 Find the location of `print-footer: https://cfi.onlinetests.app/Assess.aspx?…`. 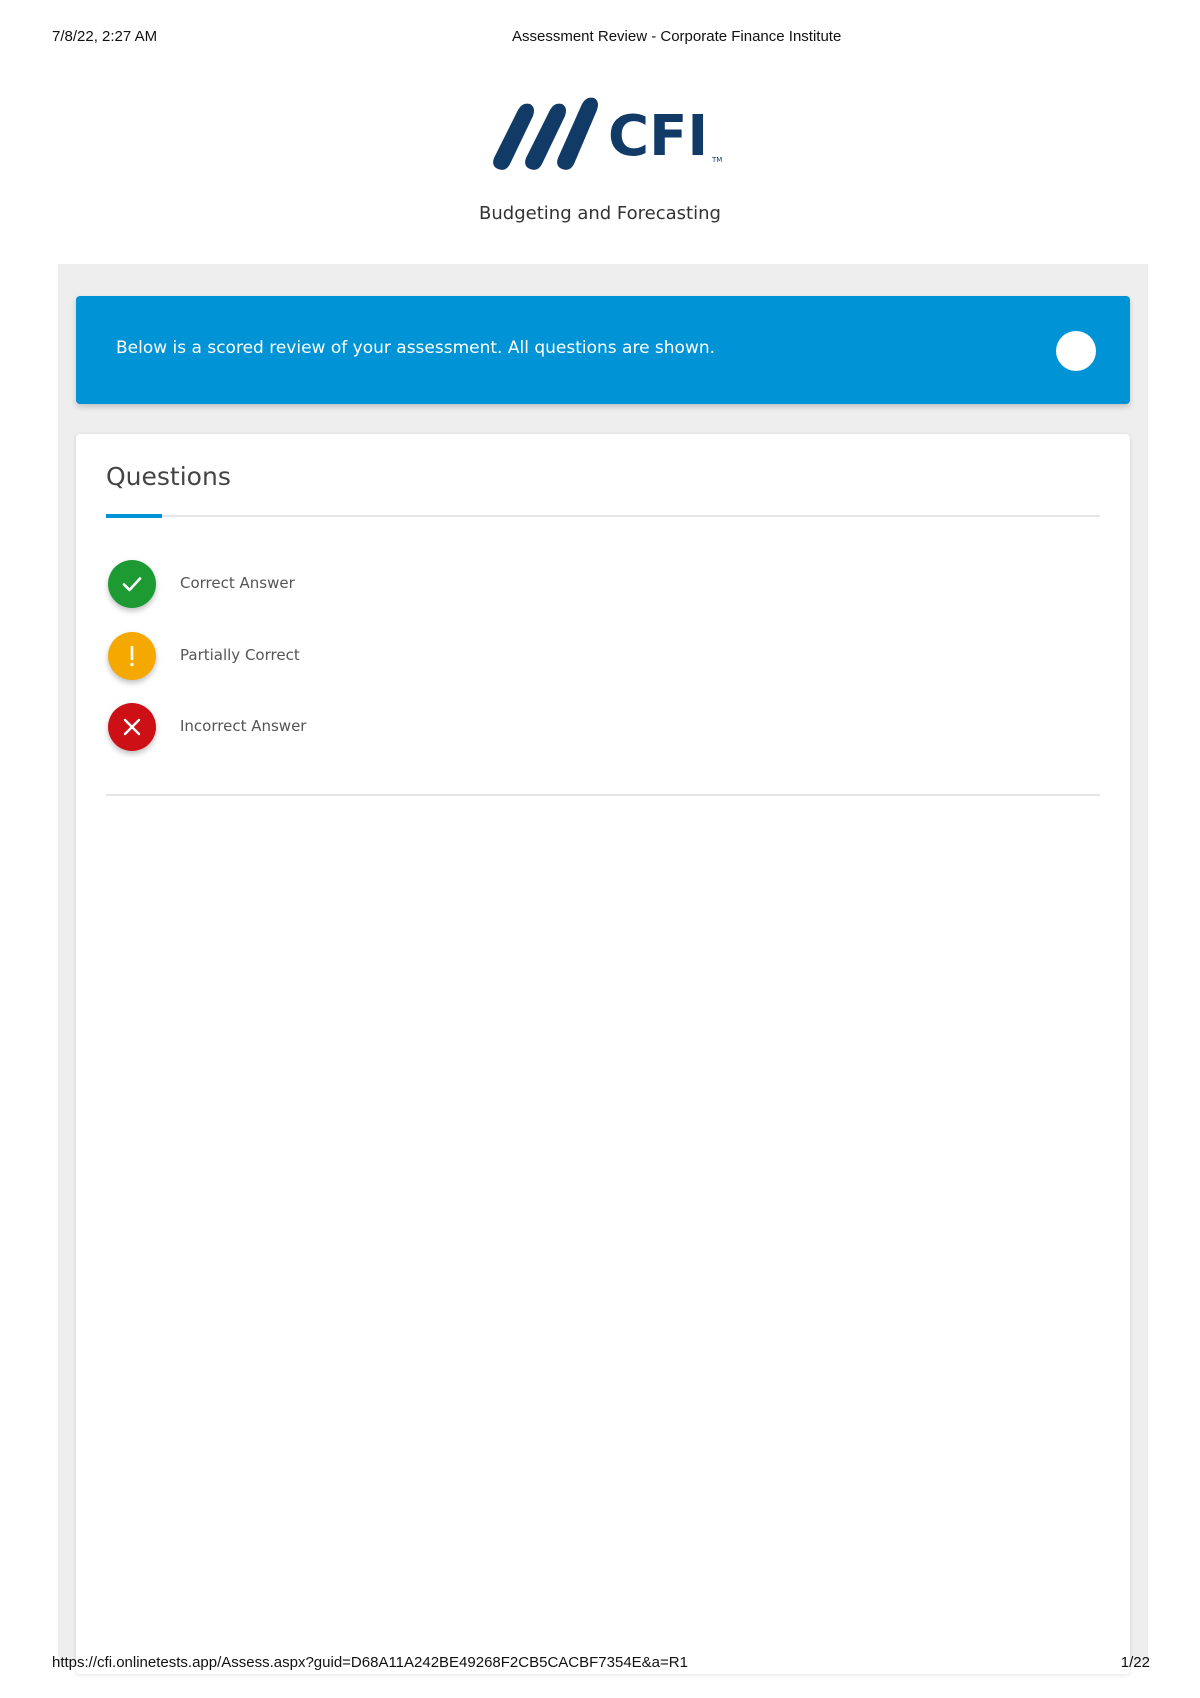

print-footer: https://cfi.onlinetests.app/Assess.aspx?… is located at coordinates (600, 1665).